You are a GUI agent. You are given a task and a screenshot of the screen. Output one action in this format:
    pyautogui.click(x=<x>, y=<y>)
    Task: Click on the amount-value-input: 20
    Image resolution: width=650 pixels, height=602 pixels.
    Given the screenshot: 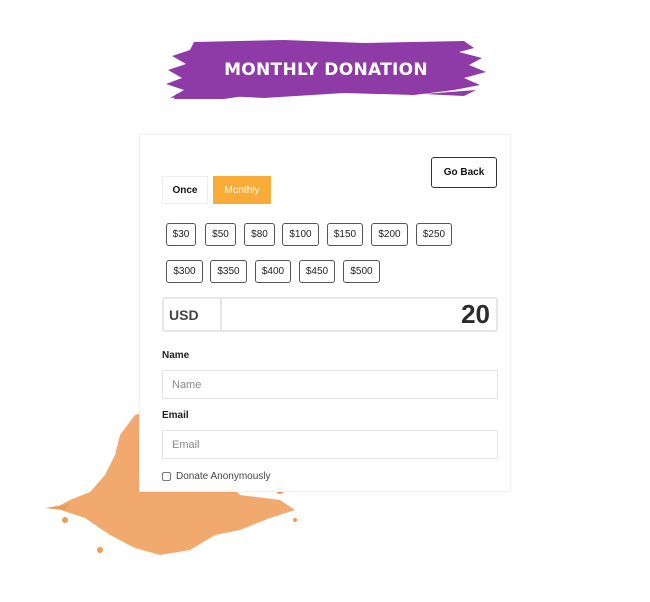 What is the action you would take?
    pyautogui.click(x=359, y=314)
    